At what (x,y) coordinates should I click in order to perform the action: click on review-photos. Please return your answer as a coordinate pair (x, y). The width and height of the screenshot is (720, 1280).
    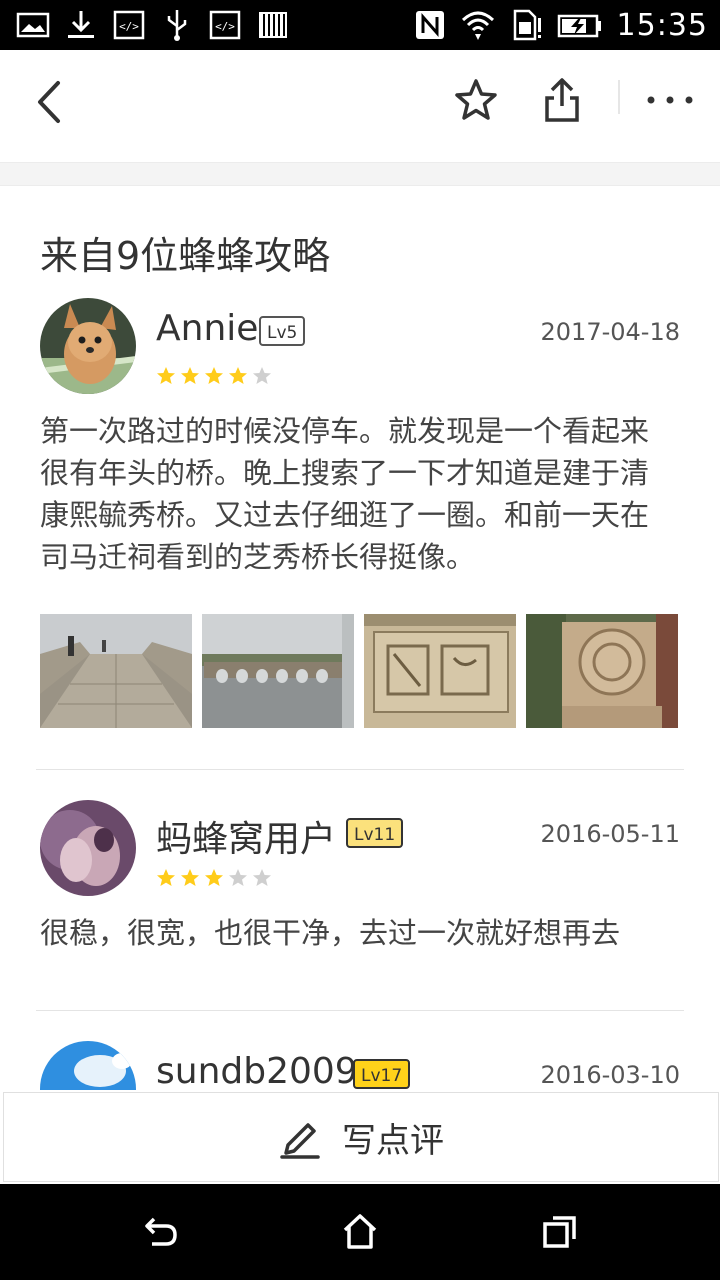
    Looking at the image, I should click on (359, 671).